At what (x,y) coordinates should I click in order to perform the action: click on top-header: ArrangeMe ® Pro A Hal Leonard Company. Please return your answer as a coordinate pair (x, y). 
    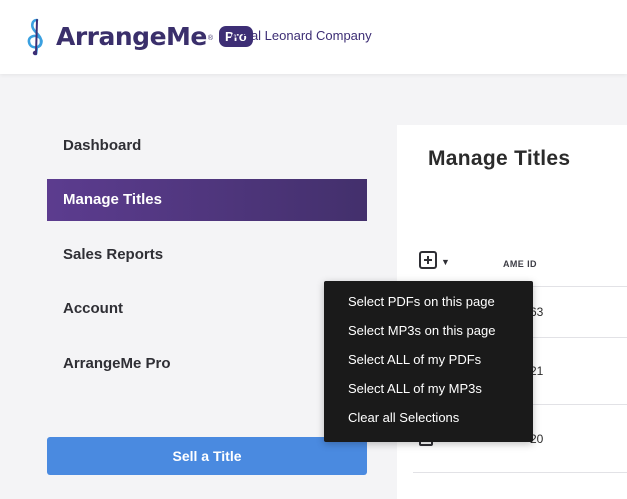
    Looking at the image, I should click on (313, 37).